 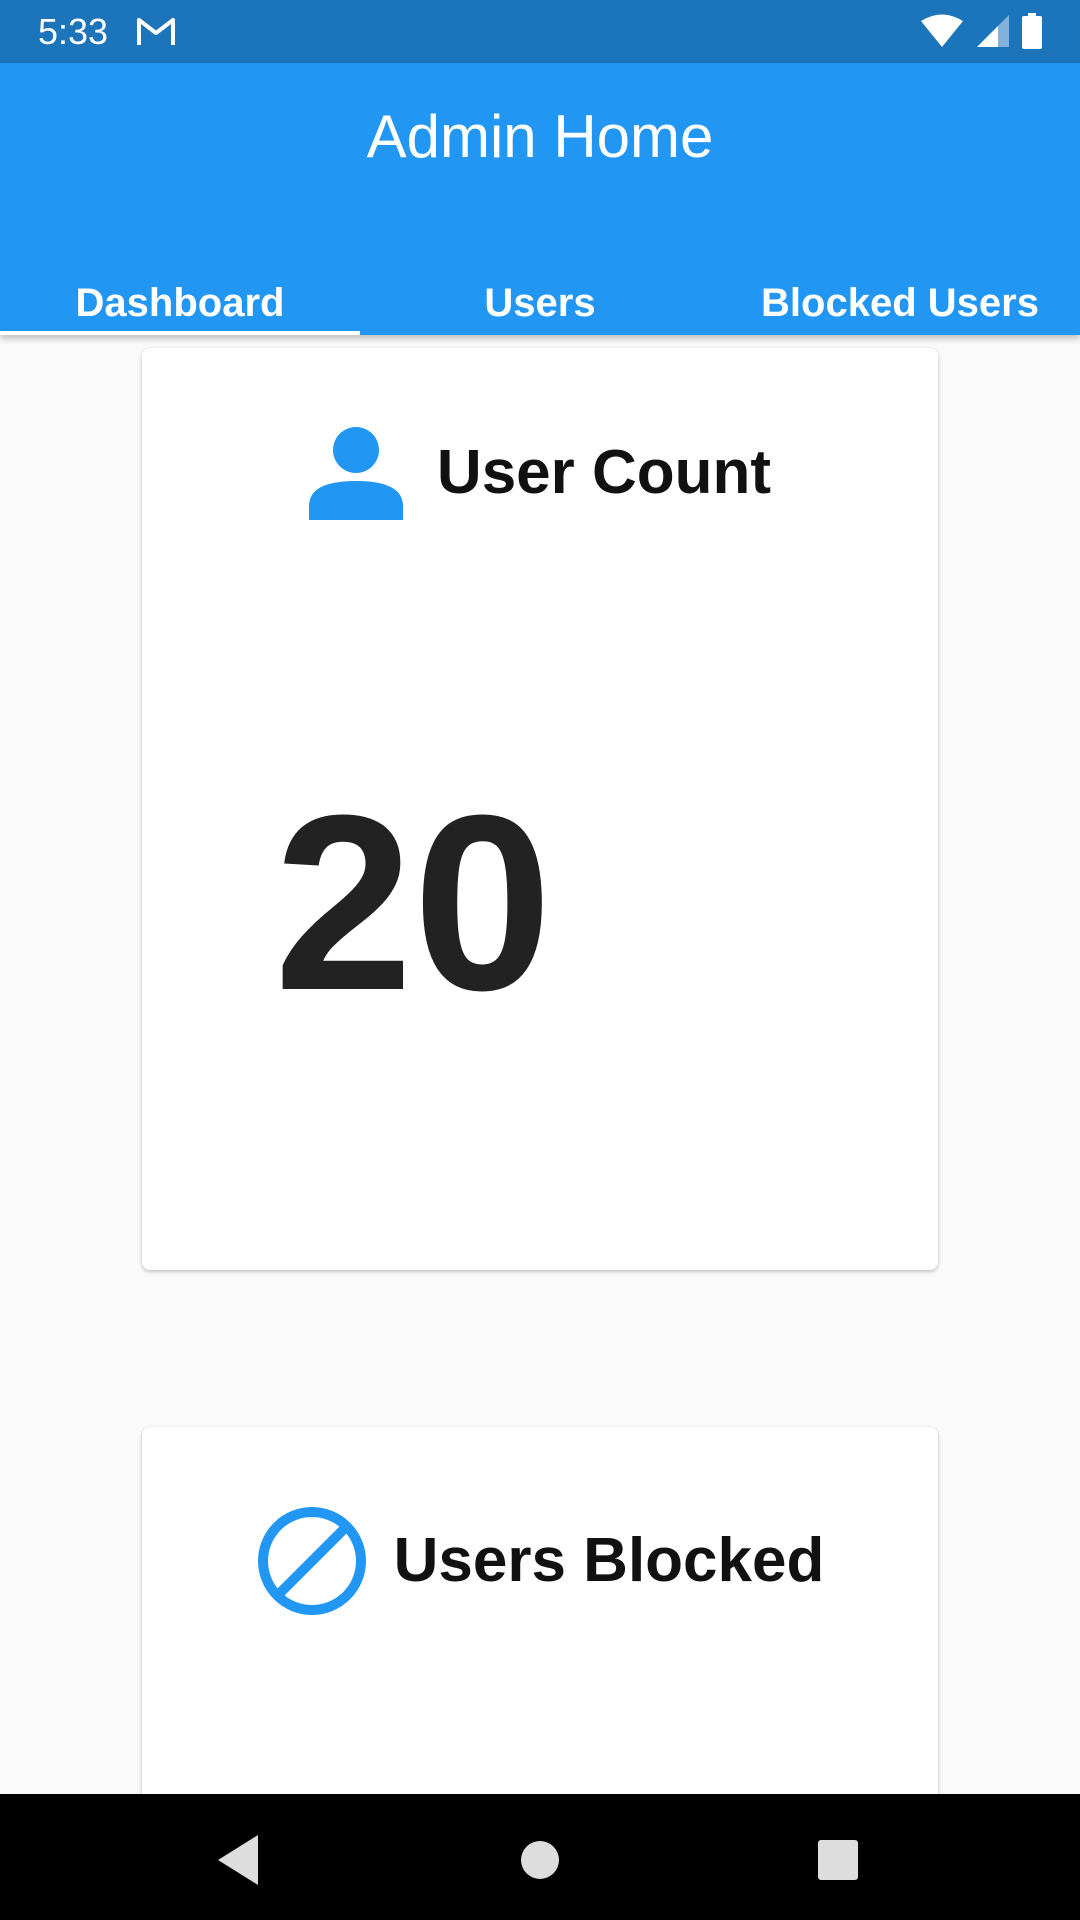 I want to click on users-blocked-title: Users Blocked, so click(x=609, y=1560).